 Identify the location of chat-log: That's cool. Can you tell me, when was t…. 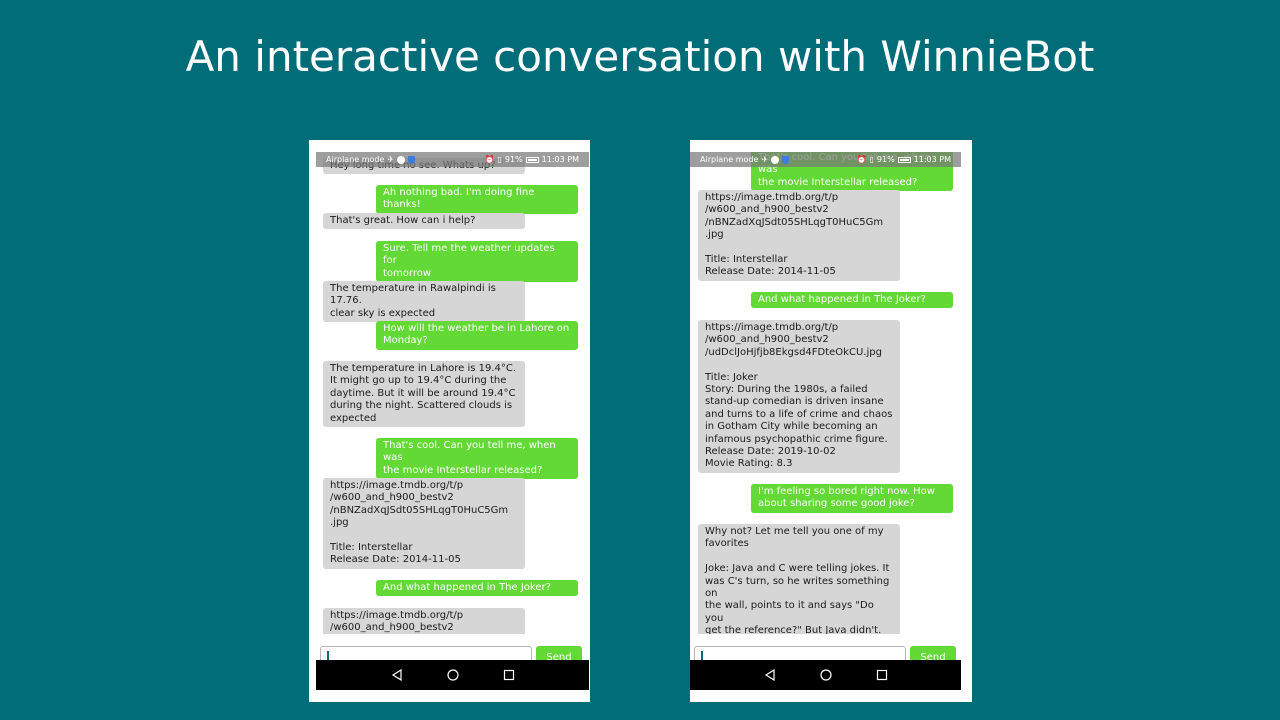
(825, 393).